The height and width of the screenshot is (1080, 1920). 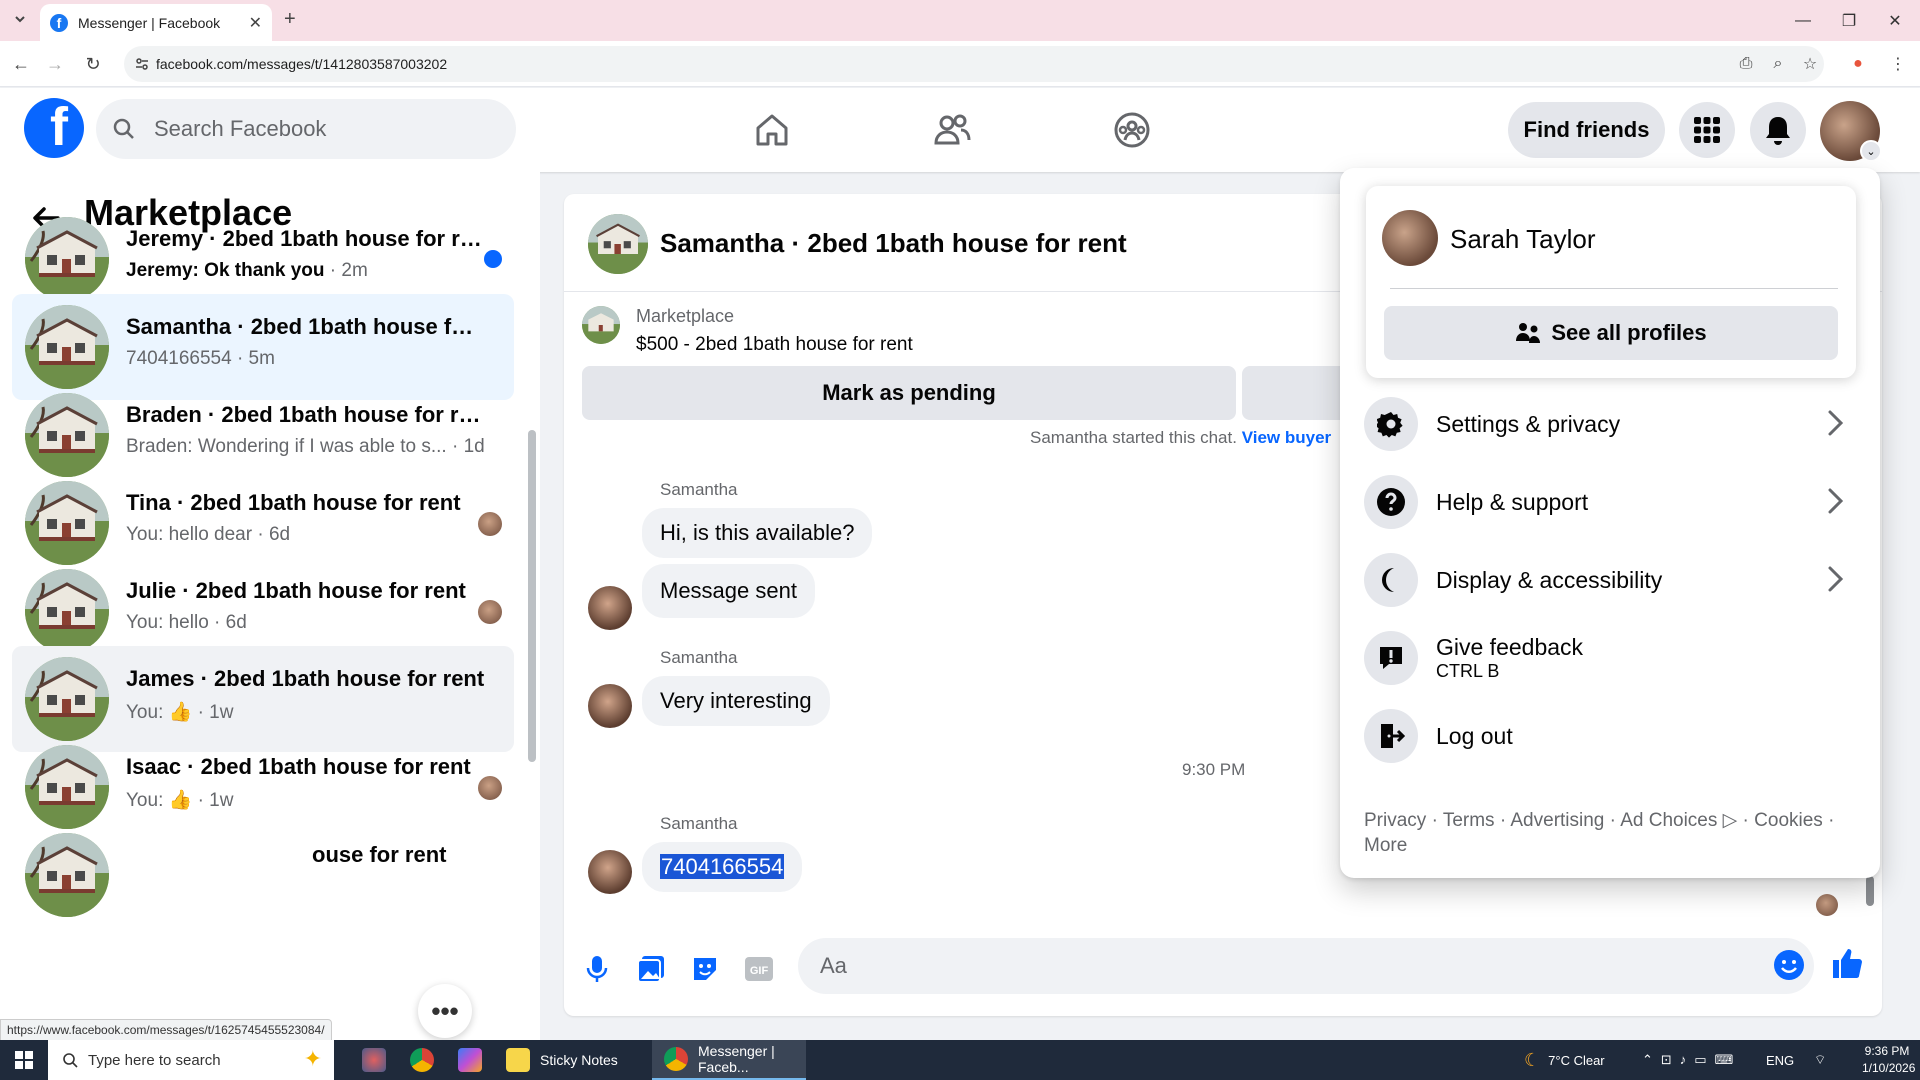 I want to click on thumbs-up-icon, so click(x=1847, y=963).